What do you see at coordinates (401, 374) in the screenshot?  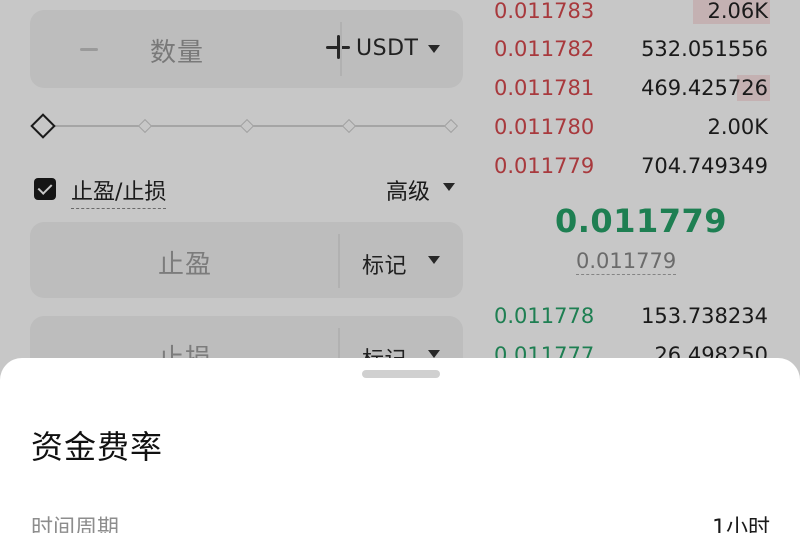 I see `sheet-drag-handle` at bounding box center [401, 374].